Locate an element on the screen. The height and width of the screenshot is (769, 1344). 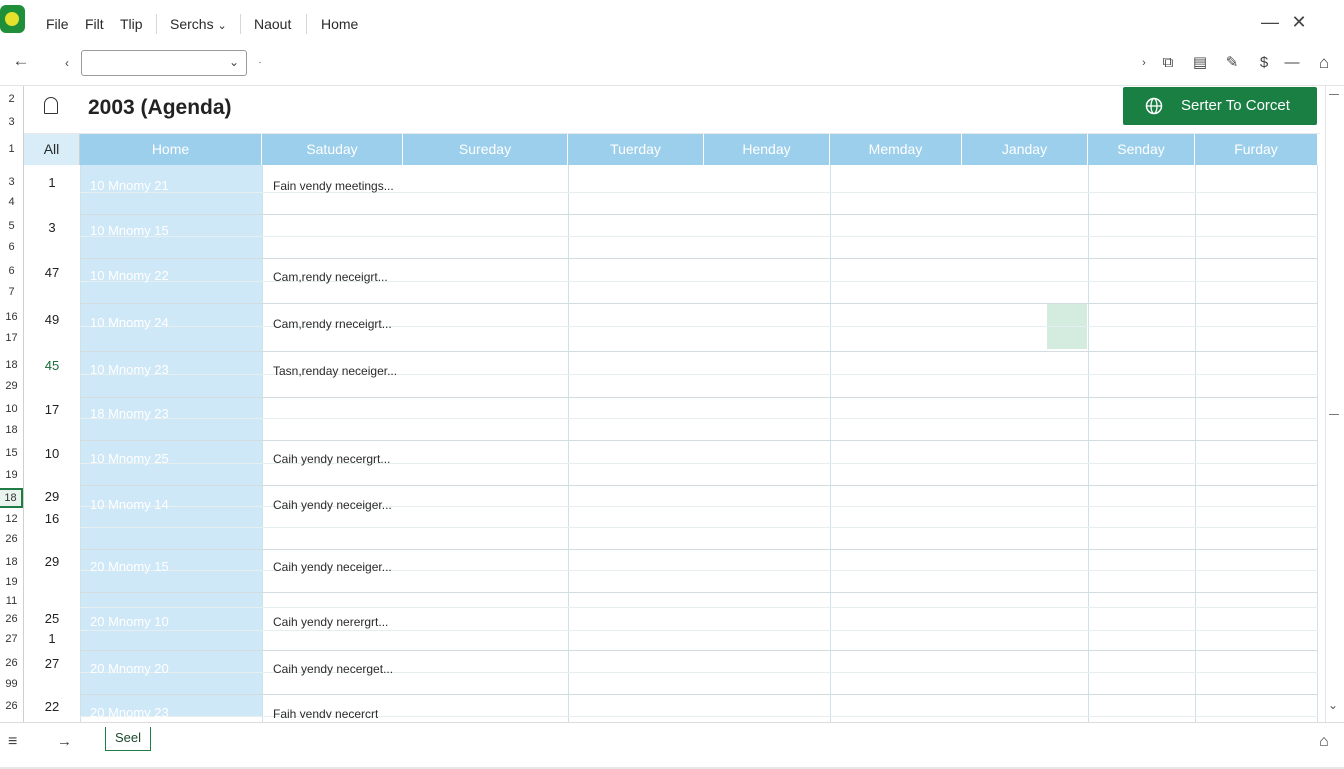
menu-file: File is located at coordinates (57, 24).